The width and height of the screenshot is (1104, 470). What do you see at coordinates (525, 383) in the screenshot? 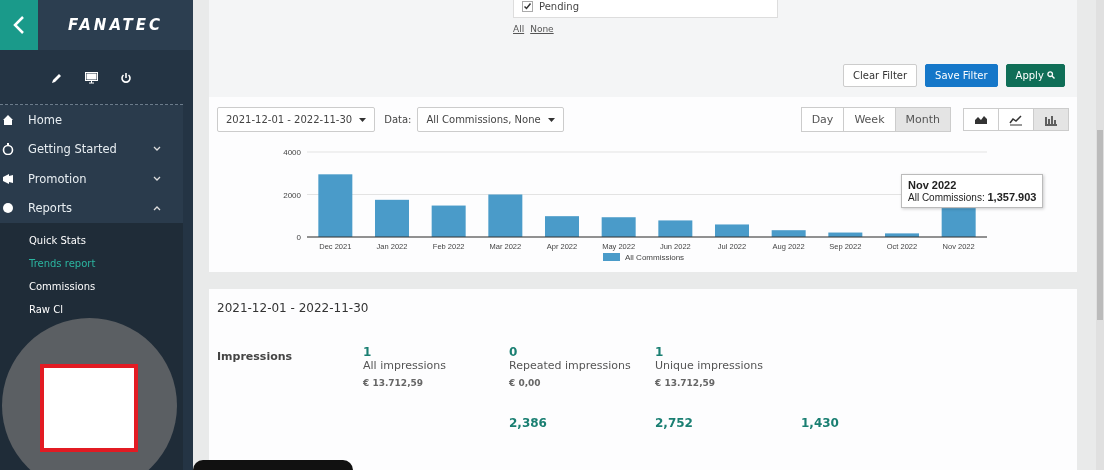
I see `stat-amount: € 0,00` at bounding box center [525, 383].